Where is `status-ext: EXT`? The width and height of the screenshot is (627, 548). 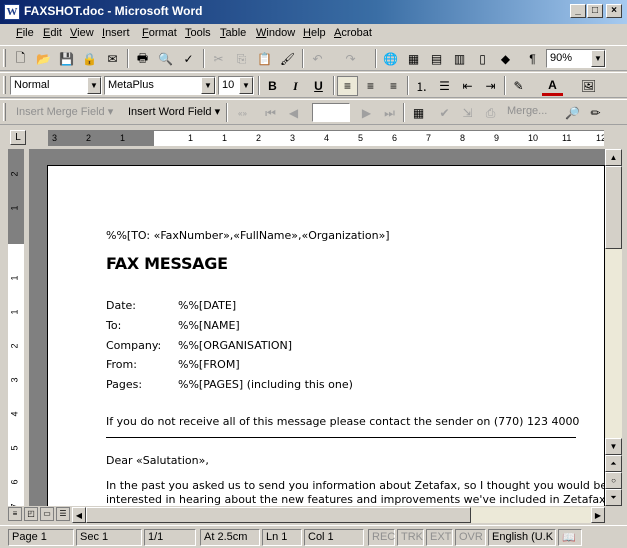 status-ext: EXT is located at coordinates (439, 537).